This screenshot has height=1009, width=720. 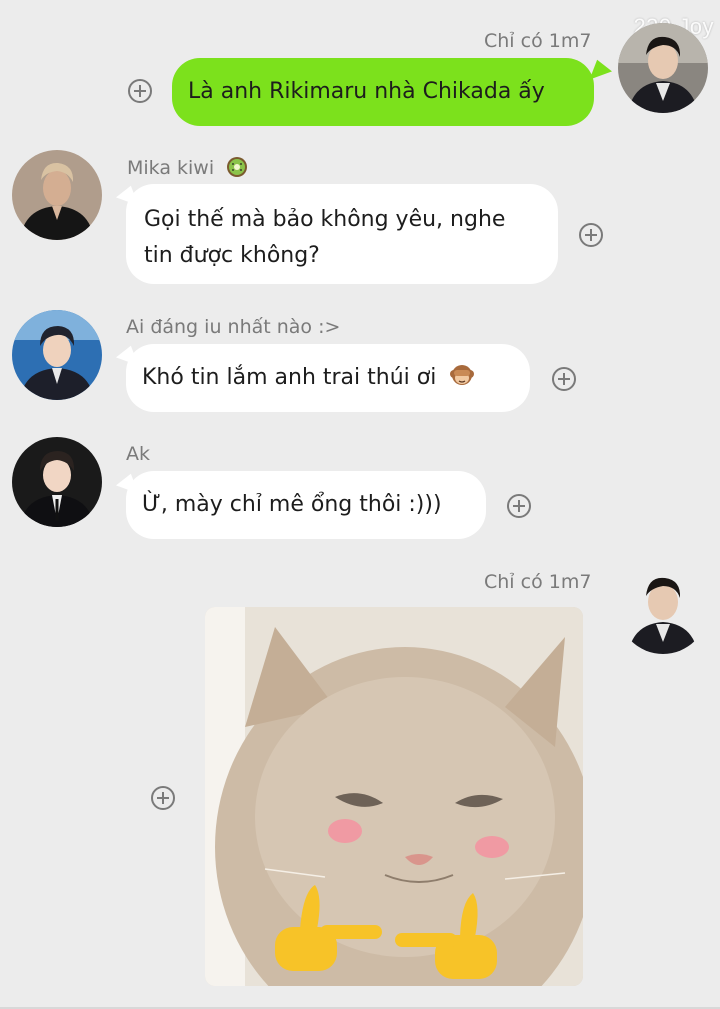 I want to click on message-bubble: Ừ, mày chỉ mê ổng thôi :))), so click(x=306, y=505).